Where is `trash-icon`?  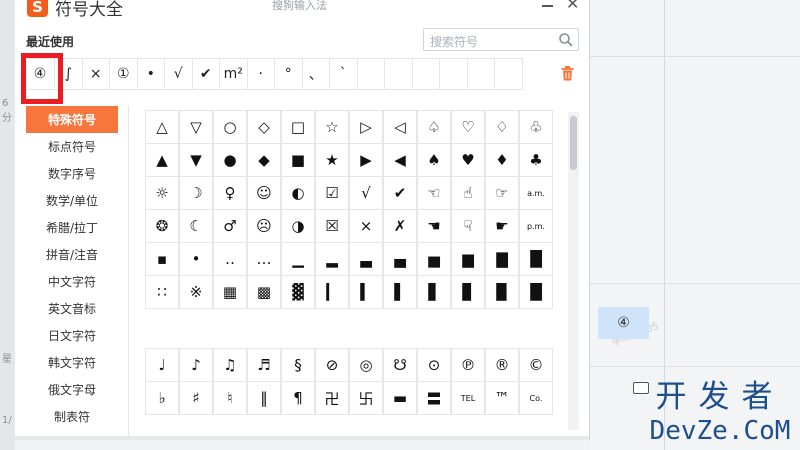
trash-icon is located at coordinates (567, 73).